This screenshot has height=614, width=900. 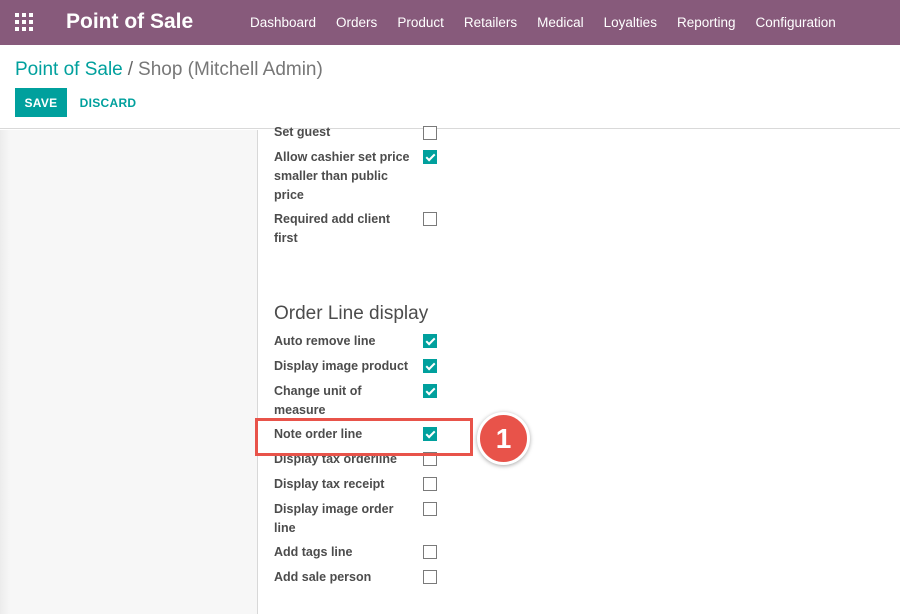 What do you see at coordinates (325, 341) in the screenshot?
I see `field-label-auto-remove-line: Auto remove line` at bounding box center [325, 341].